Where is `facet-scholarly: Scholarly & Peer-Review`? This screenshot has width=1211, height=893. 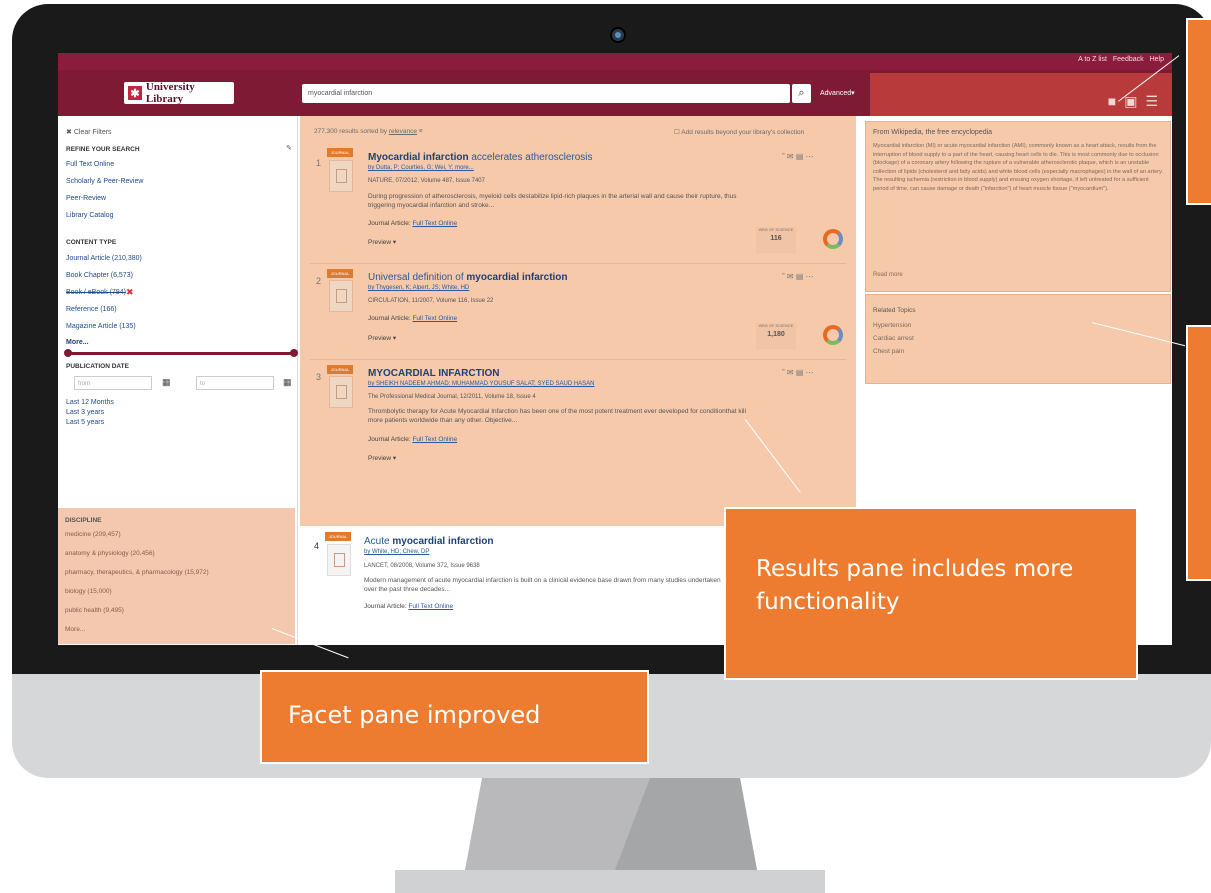 facet-scholarly: Scholarly & Peer-Review is located at coordinates (104, 181).